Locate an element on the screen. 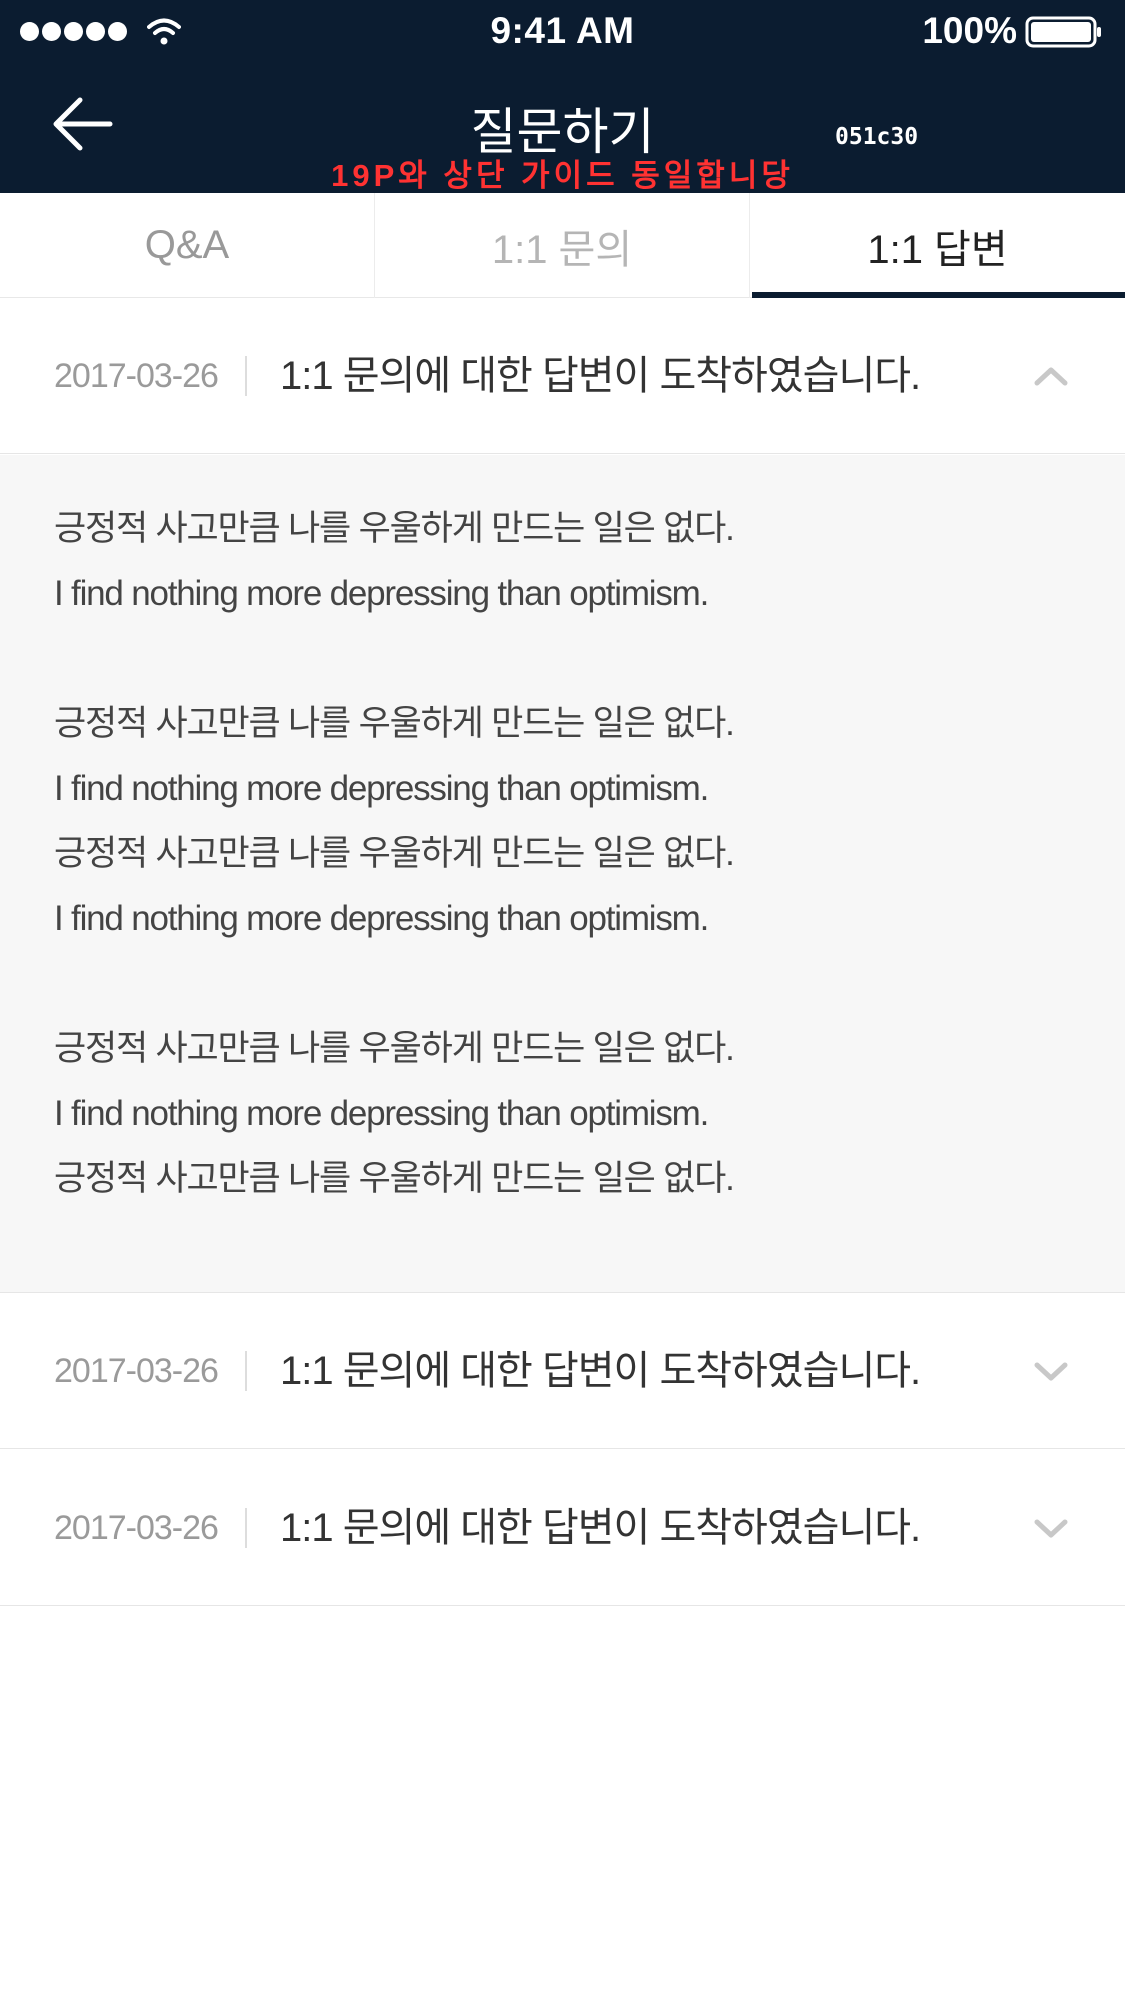 The width and height of the screenshot is (1125, 2001). chevron-up-icon is located at coordinates (1051, 376).